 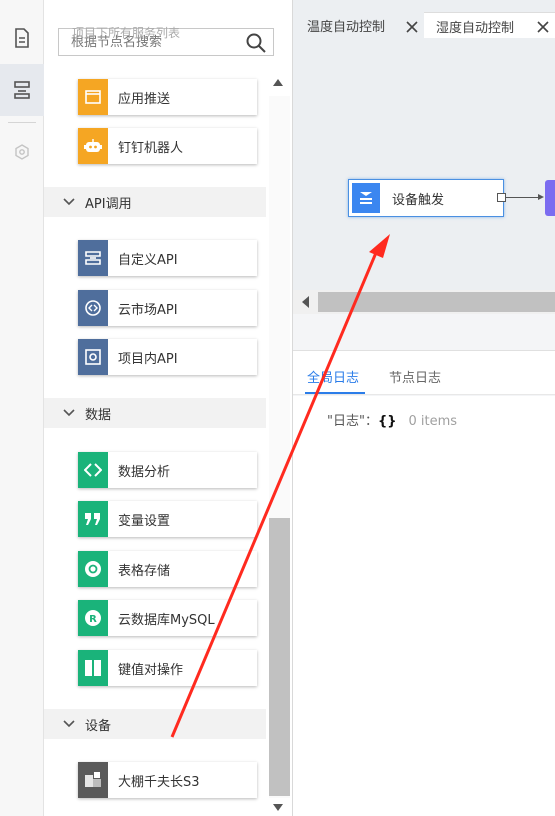 I want to click on category-data: 数据, so click(x=155, y=413).